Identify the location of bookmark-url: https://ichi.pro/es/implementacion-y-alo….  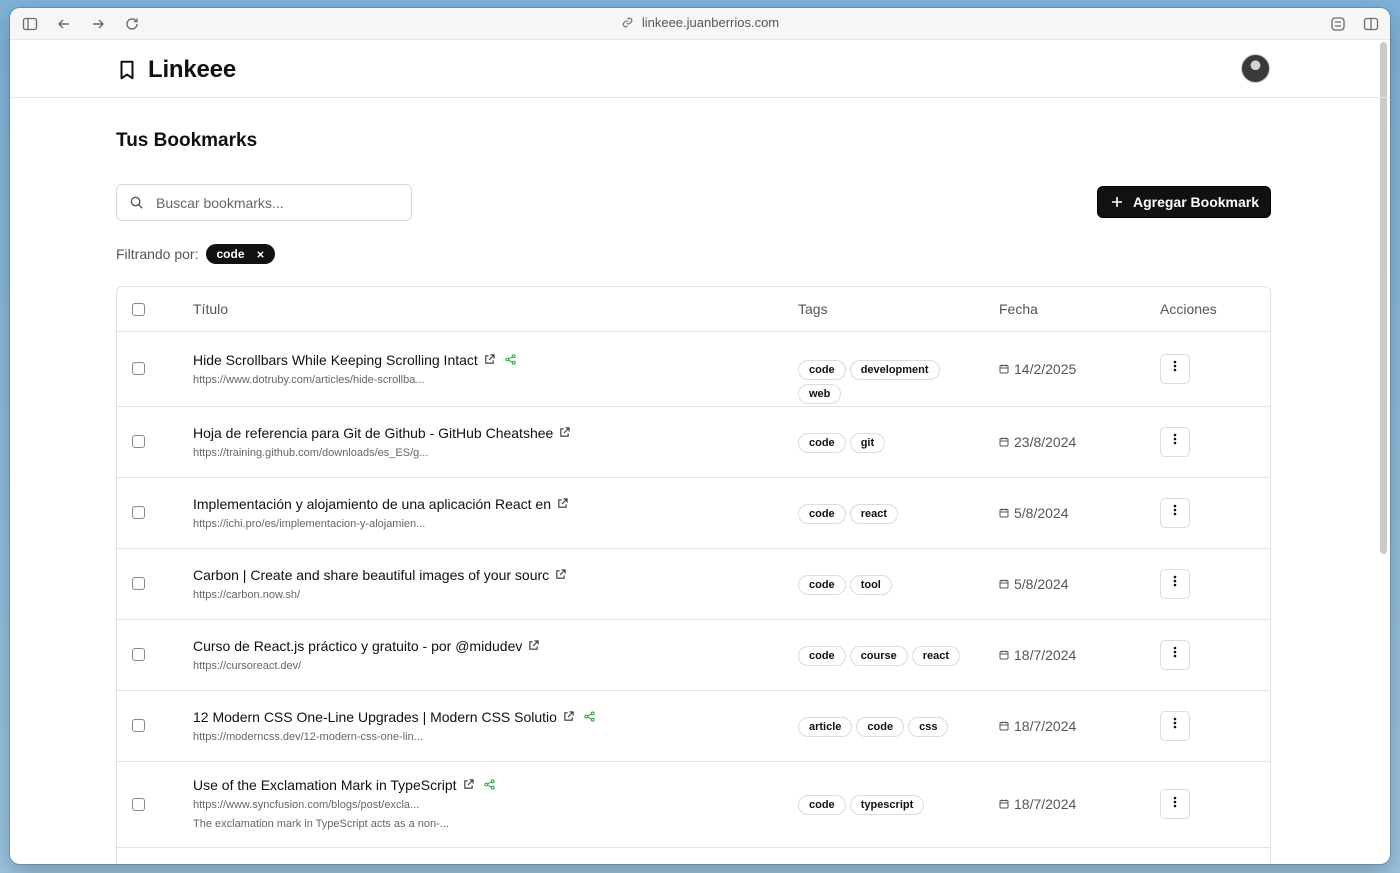
(309, 523).